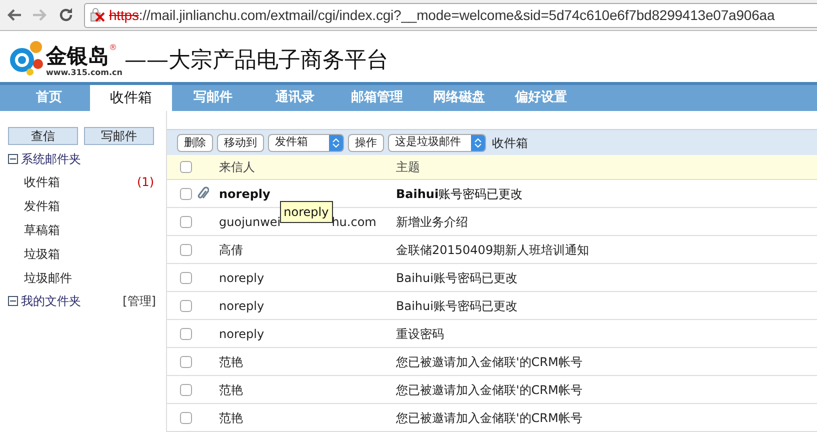 The image size is (817, 432). I want to click on toolbar-button: 删除, so click(195, 143).